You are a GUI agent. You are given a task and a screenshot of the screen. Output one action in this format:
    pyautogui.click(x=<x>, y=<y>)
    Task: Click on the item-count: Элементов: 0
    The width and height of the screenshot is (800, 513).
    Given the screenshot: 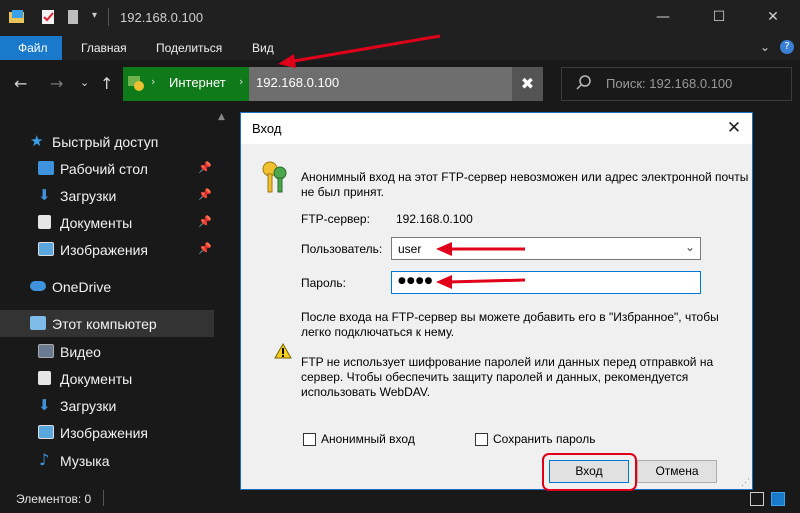 What is the action you would take?
    pyautogui.click(x=54, y=499)
    